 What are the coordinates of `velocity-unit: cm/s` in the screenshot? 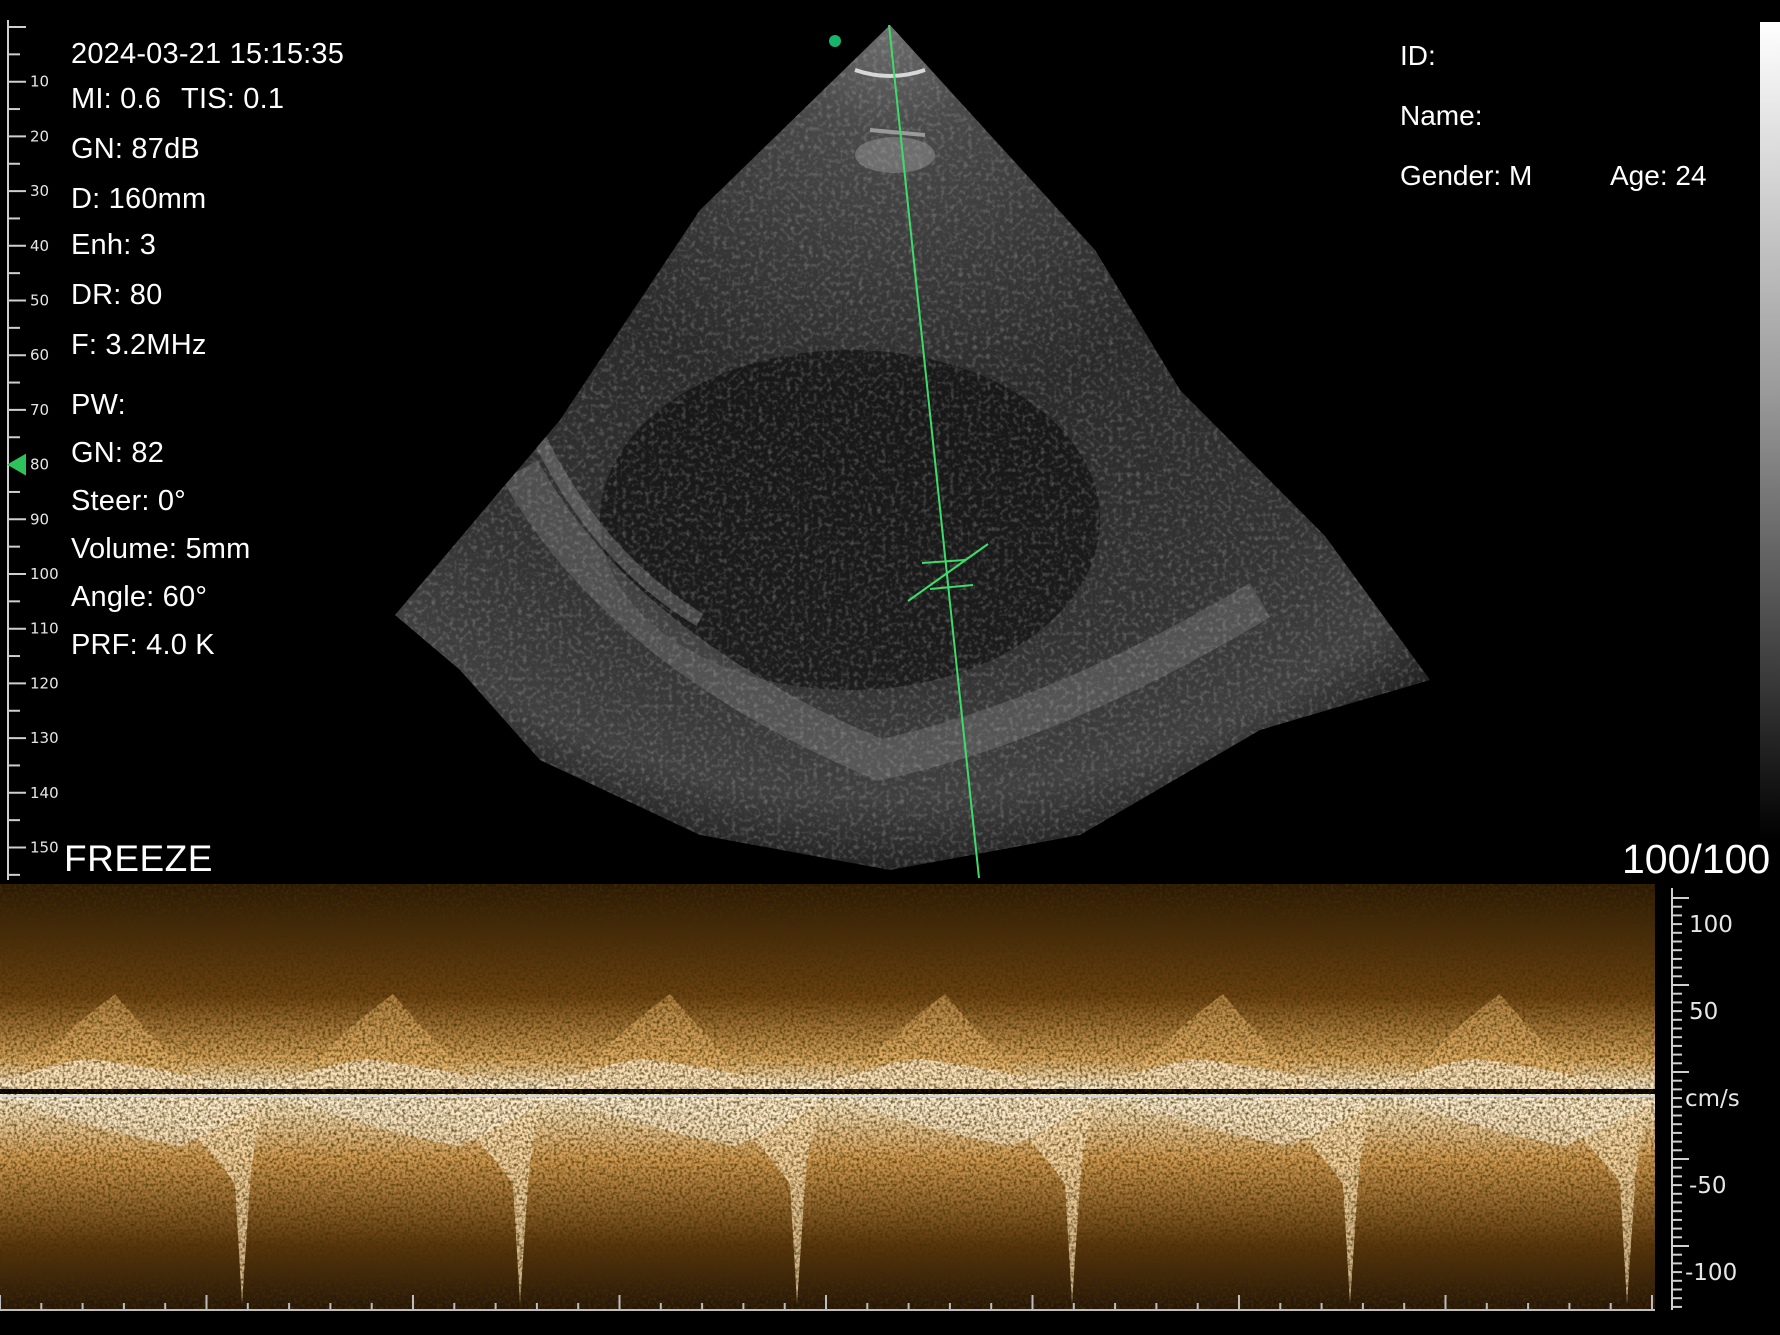 It's located at (1712, 1099).